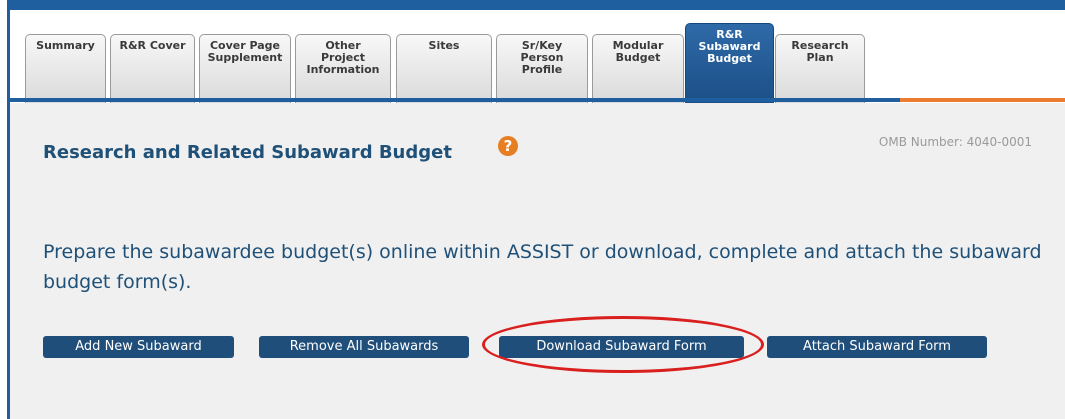  What do you see at coordinates (508, 146) in the screenshot?
I see `question-circle-icon: ?` at bounding box center [508, 146].